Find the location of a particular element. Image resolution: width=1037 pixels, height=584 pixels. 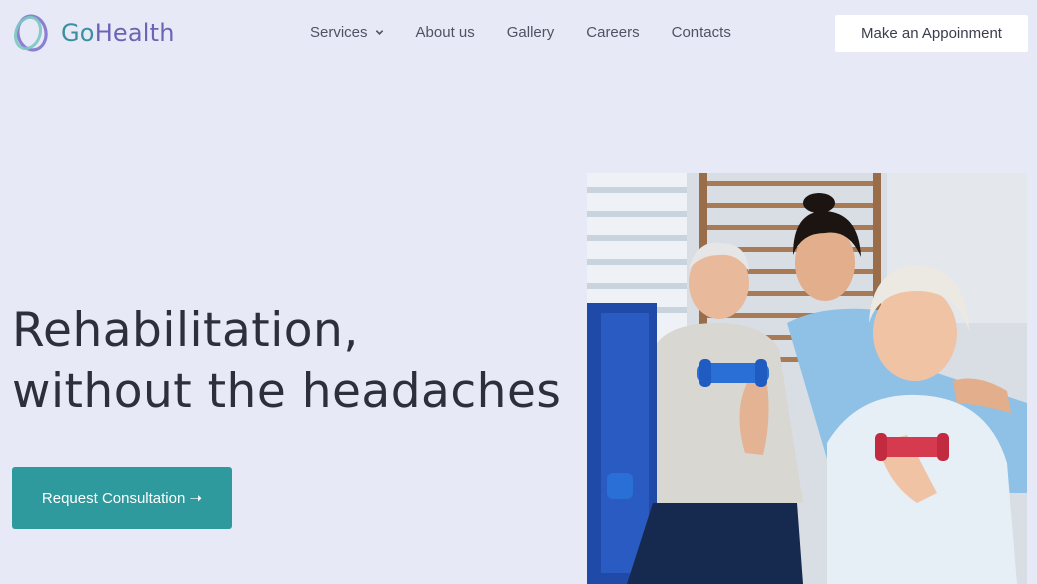

nav-item-services: Services is located at coordinates (347, 32).